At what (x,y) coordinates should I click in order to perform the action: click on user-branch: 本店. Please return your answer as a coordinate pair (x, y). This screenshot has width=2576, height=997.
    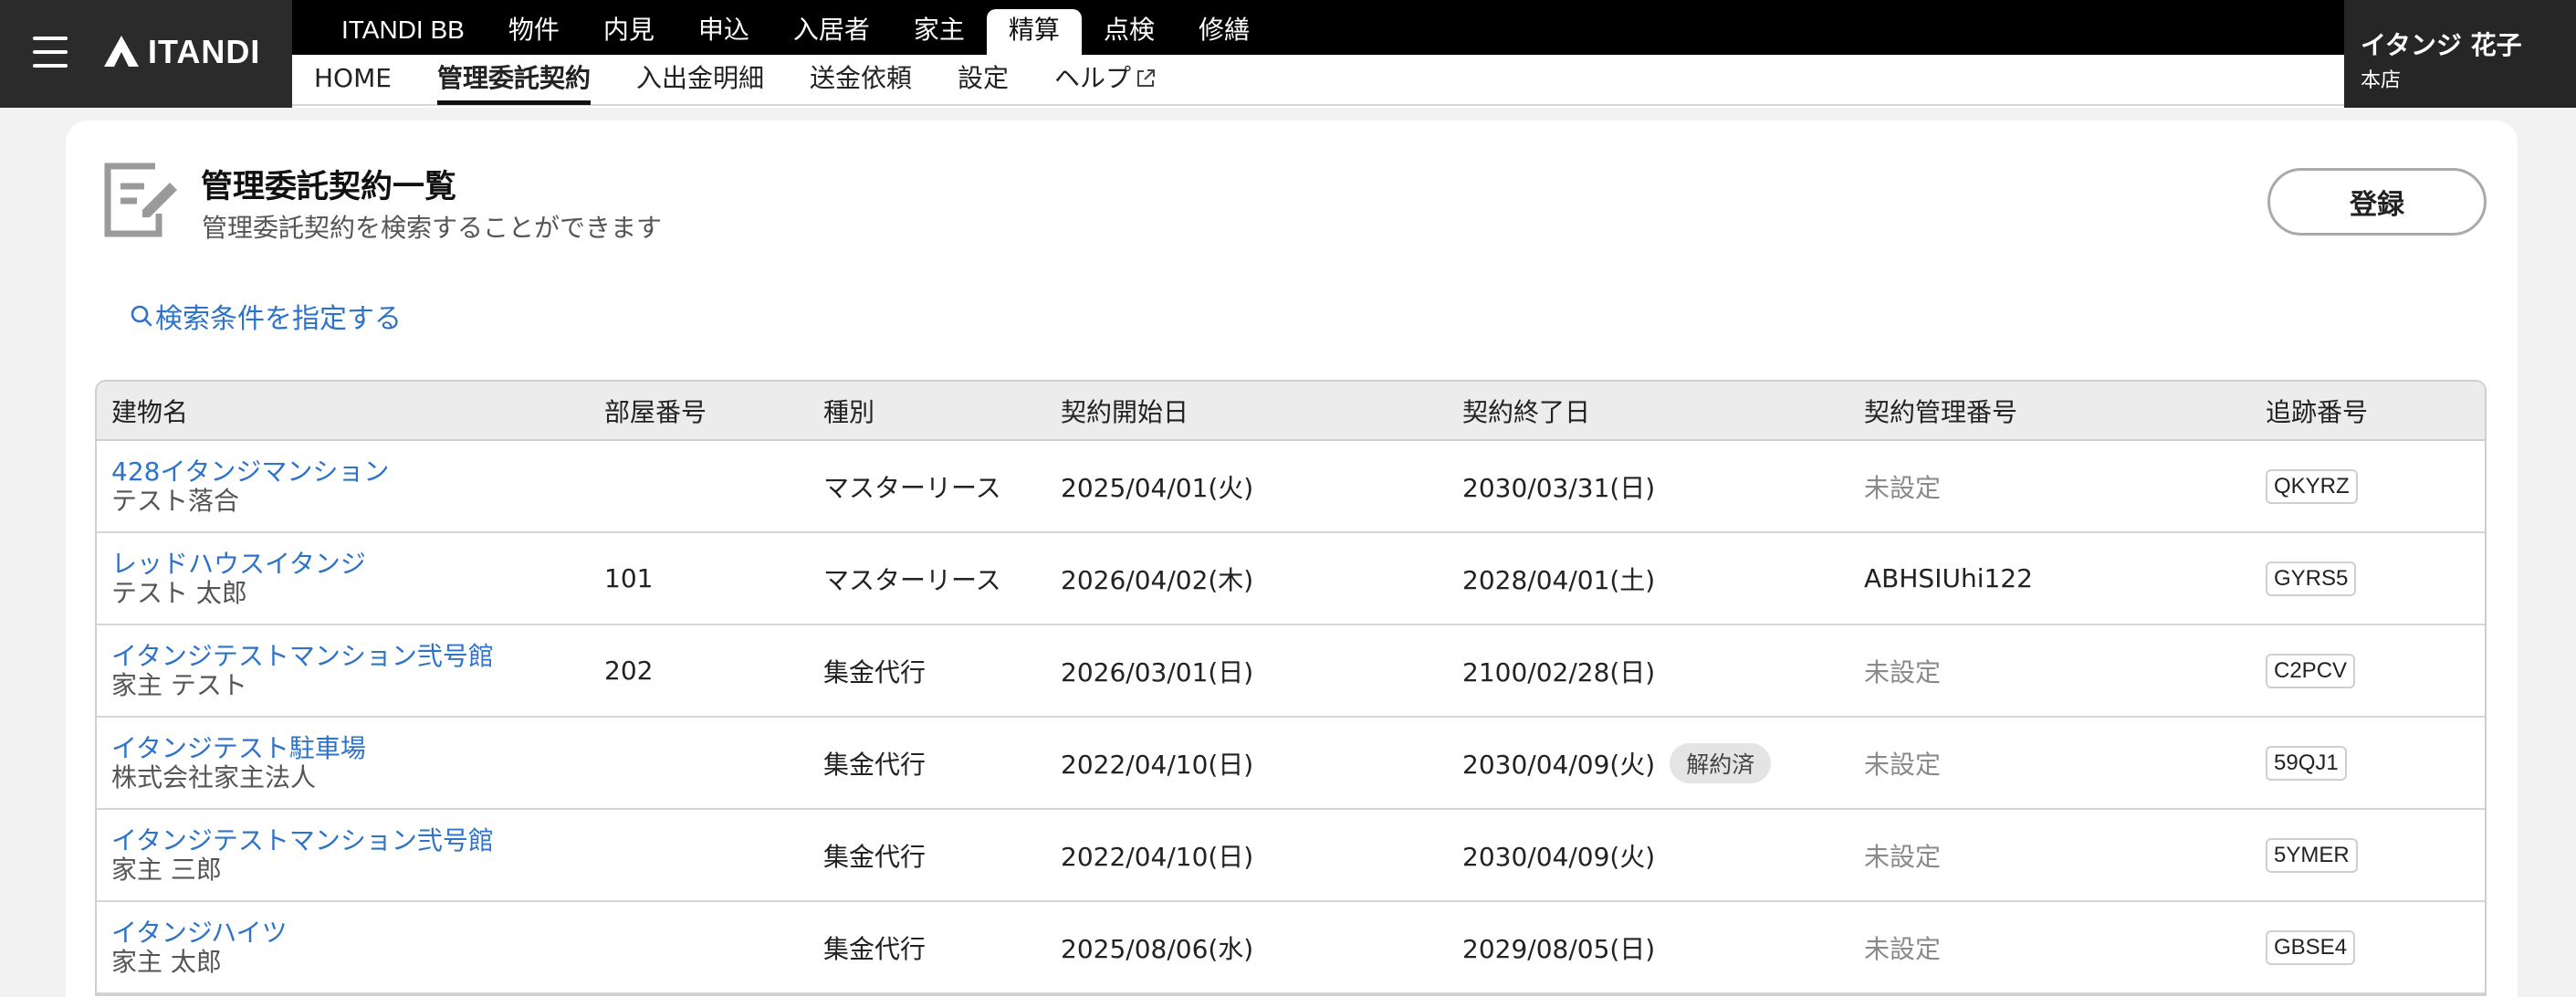
    Looking at the image, I should click on (2381, 80).